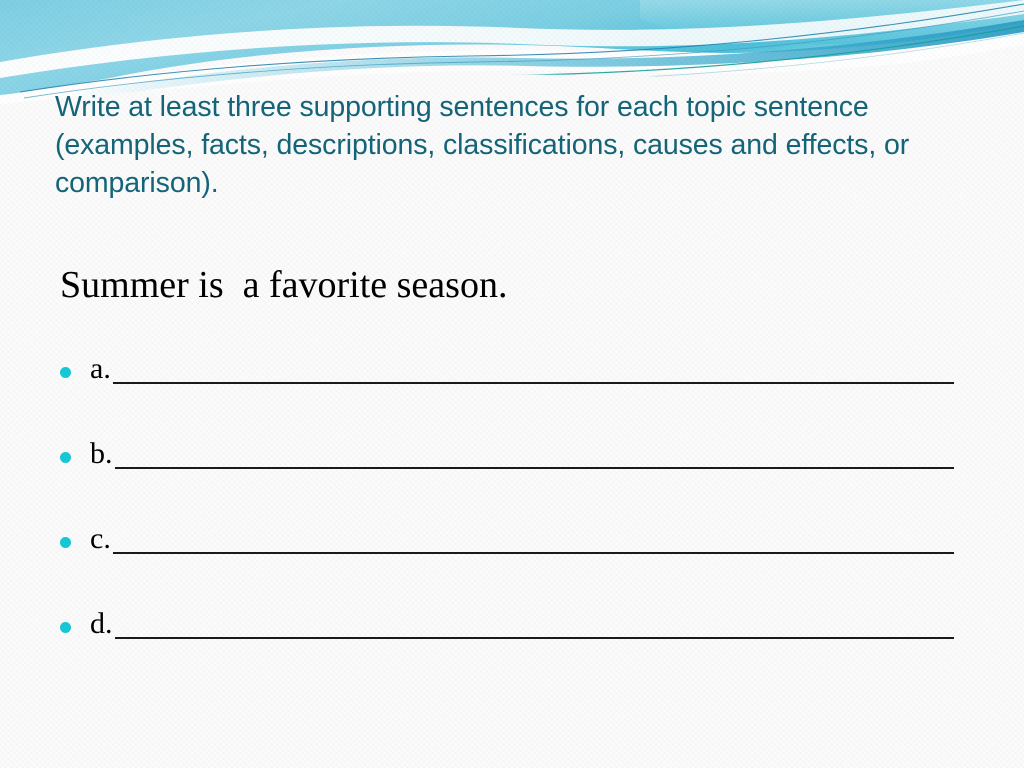 The height and width of the screenshot is (768, 1024). I want to click on answer-blank-line-a, so click(533, 368).